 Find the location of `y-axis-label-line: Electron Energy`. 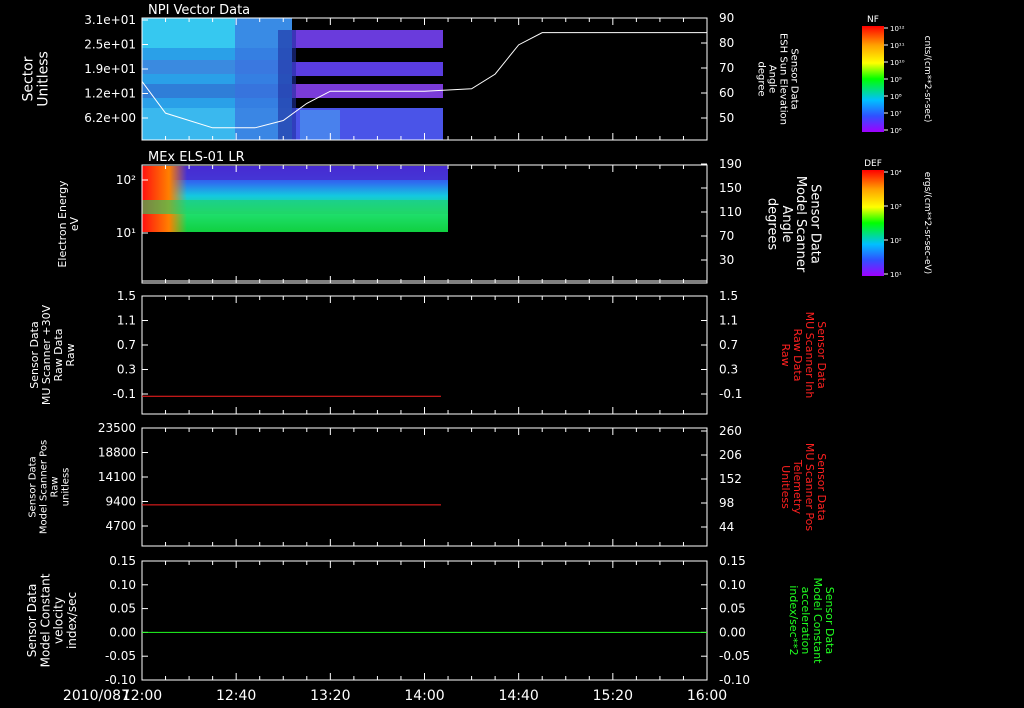

y-axis-label-line: Electron Energy is located at coordinates (62, 224).